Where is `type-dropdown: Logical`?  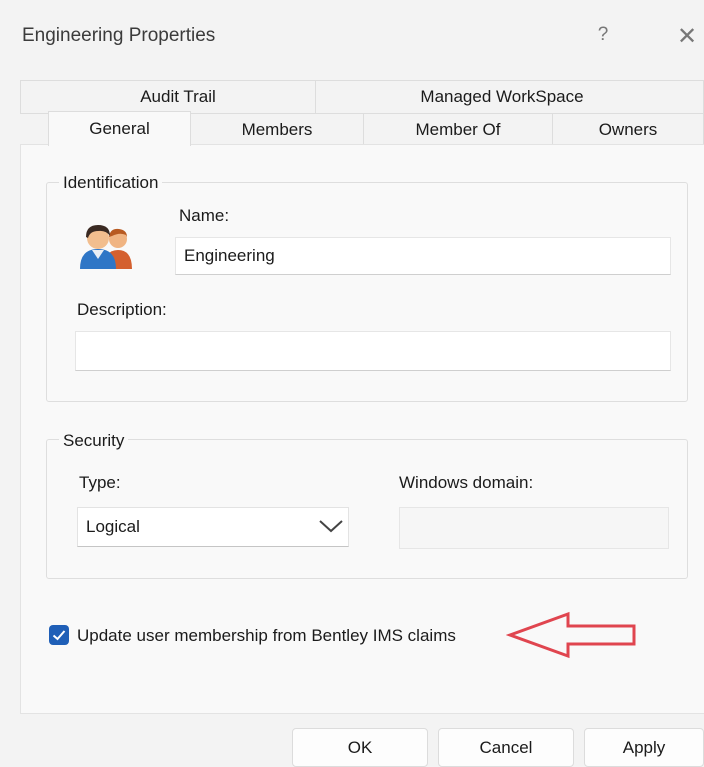
type-dropdown: Logical is located at coordinates (213, 527).